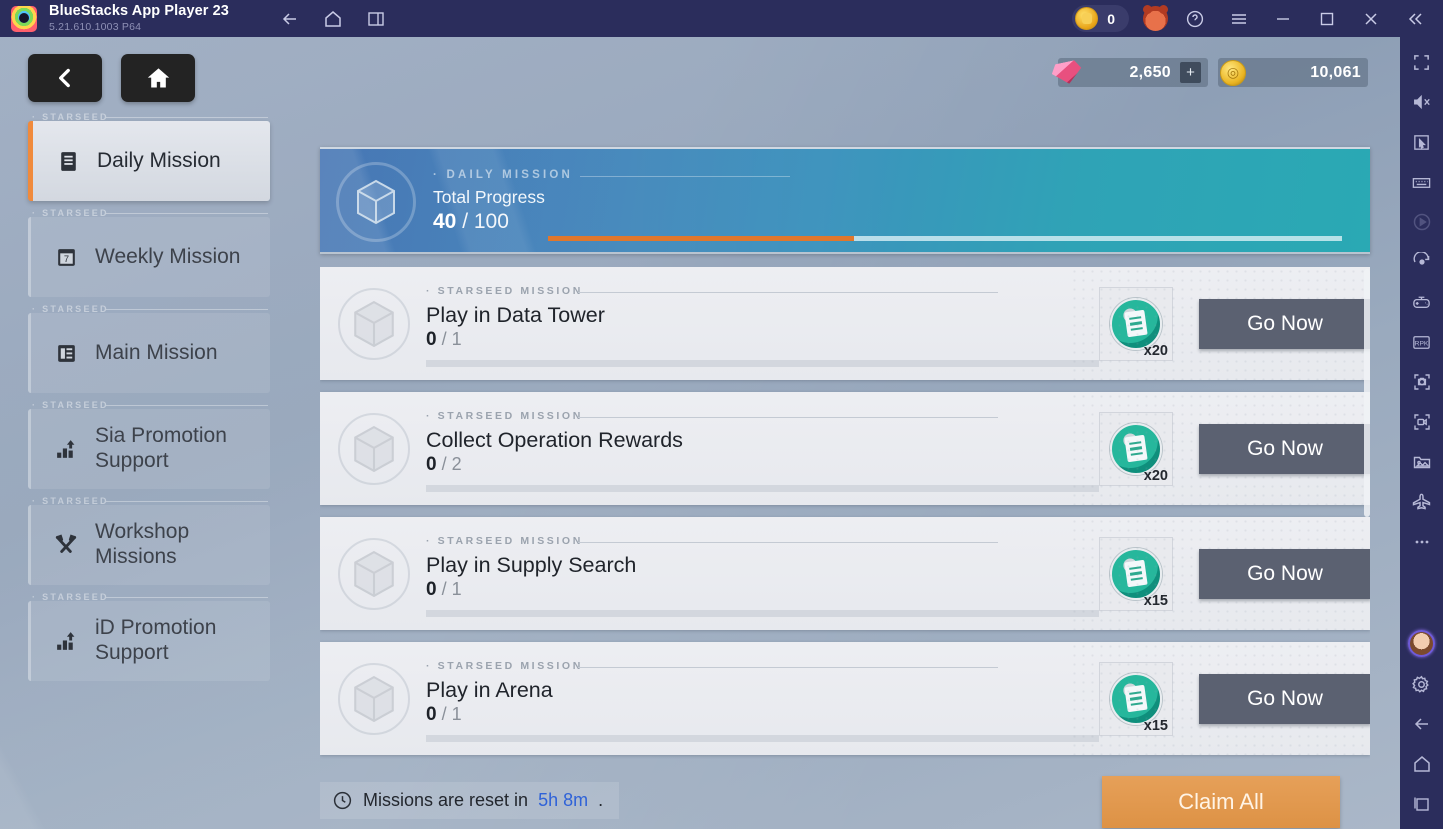  Describe the element at coordinates (445, 221) in the screenshot. I see `banner-progress-current: 40` at that location.